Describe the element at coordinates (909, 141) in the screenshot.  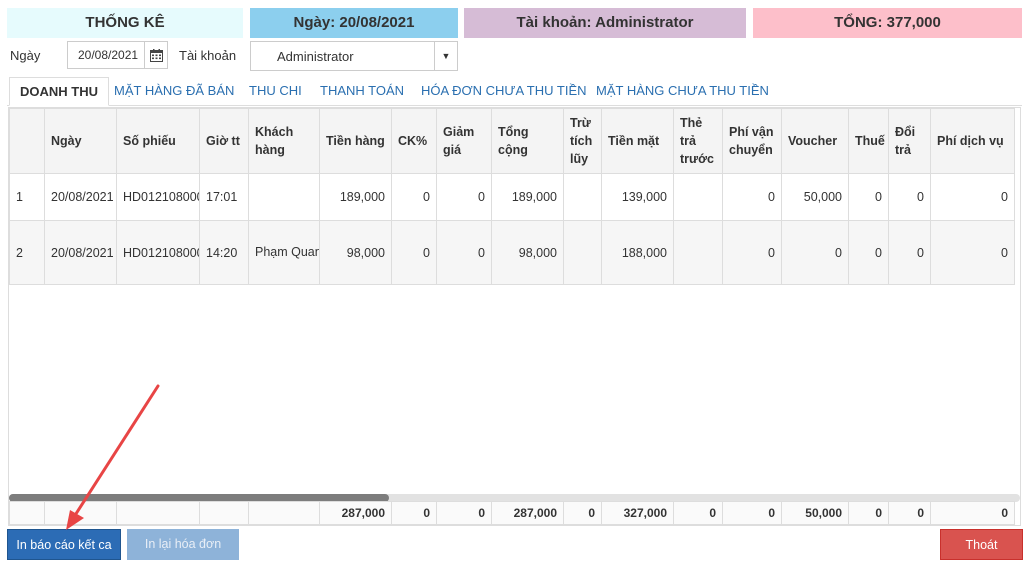
I see `column-header-returns: Đổi trả` at that location.